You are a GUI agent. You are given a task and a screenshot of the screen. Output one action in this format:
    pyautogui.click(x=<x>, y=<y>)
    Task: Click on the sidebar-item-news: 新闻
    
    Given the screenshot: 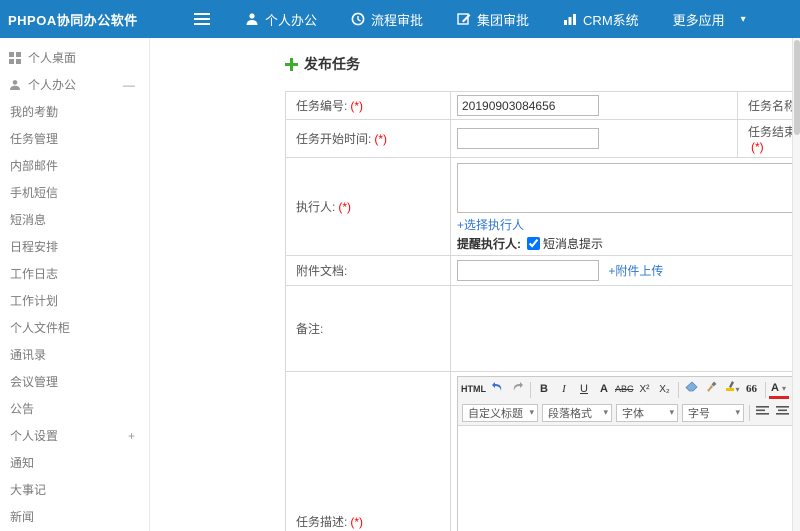 What is the action you would take?
    pyautogui.click(x=74, y=516)
    